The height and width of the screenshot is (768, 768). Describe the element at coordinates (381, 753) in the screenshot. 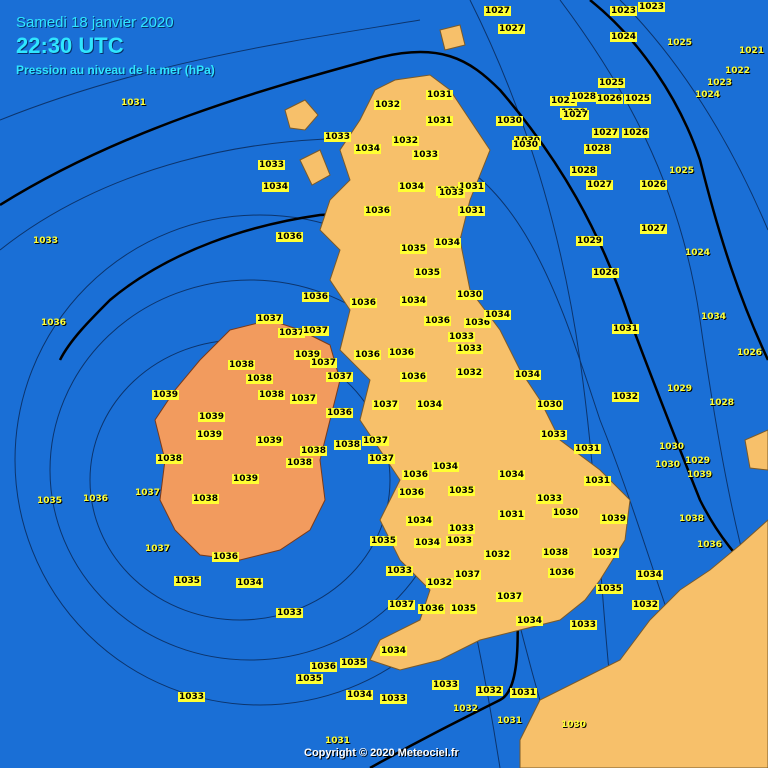

I see `copyright: Copyright © 2020 Meteociel.fr` at that location.